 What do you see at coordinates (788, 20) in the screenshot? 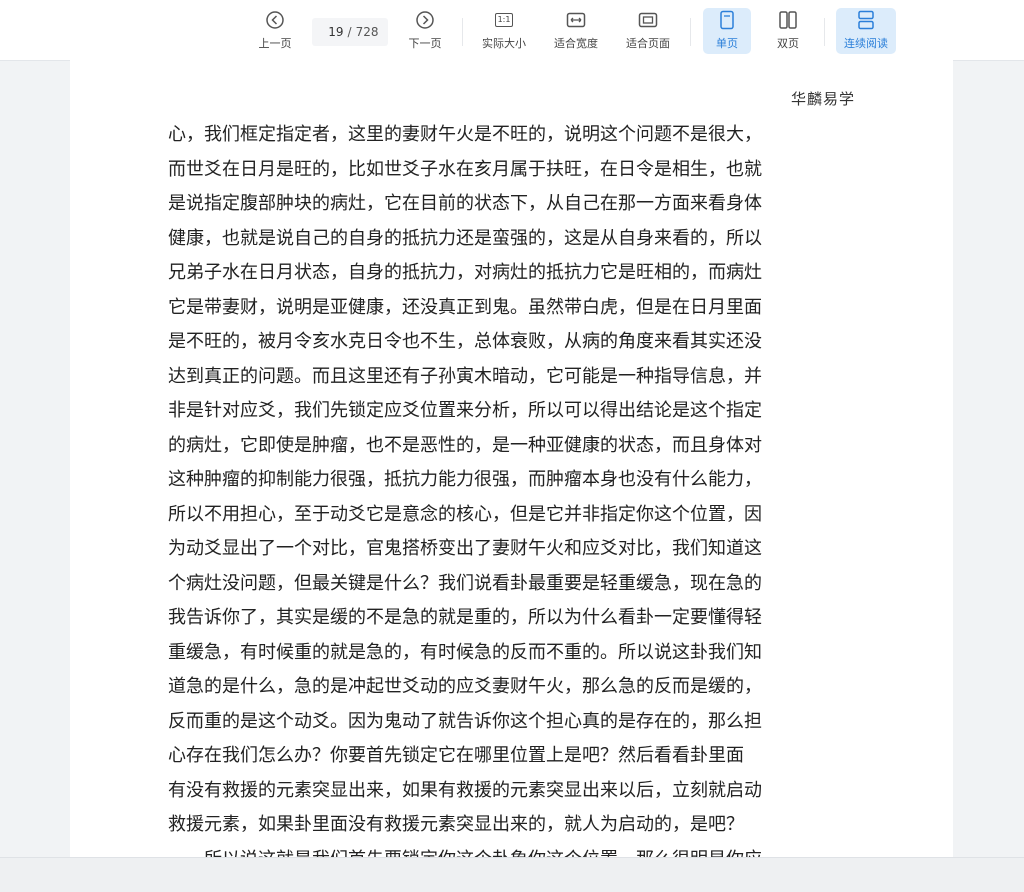
I see `double-page-icon` at bounding box center [788, 20].